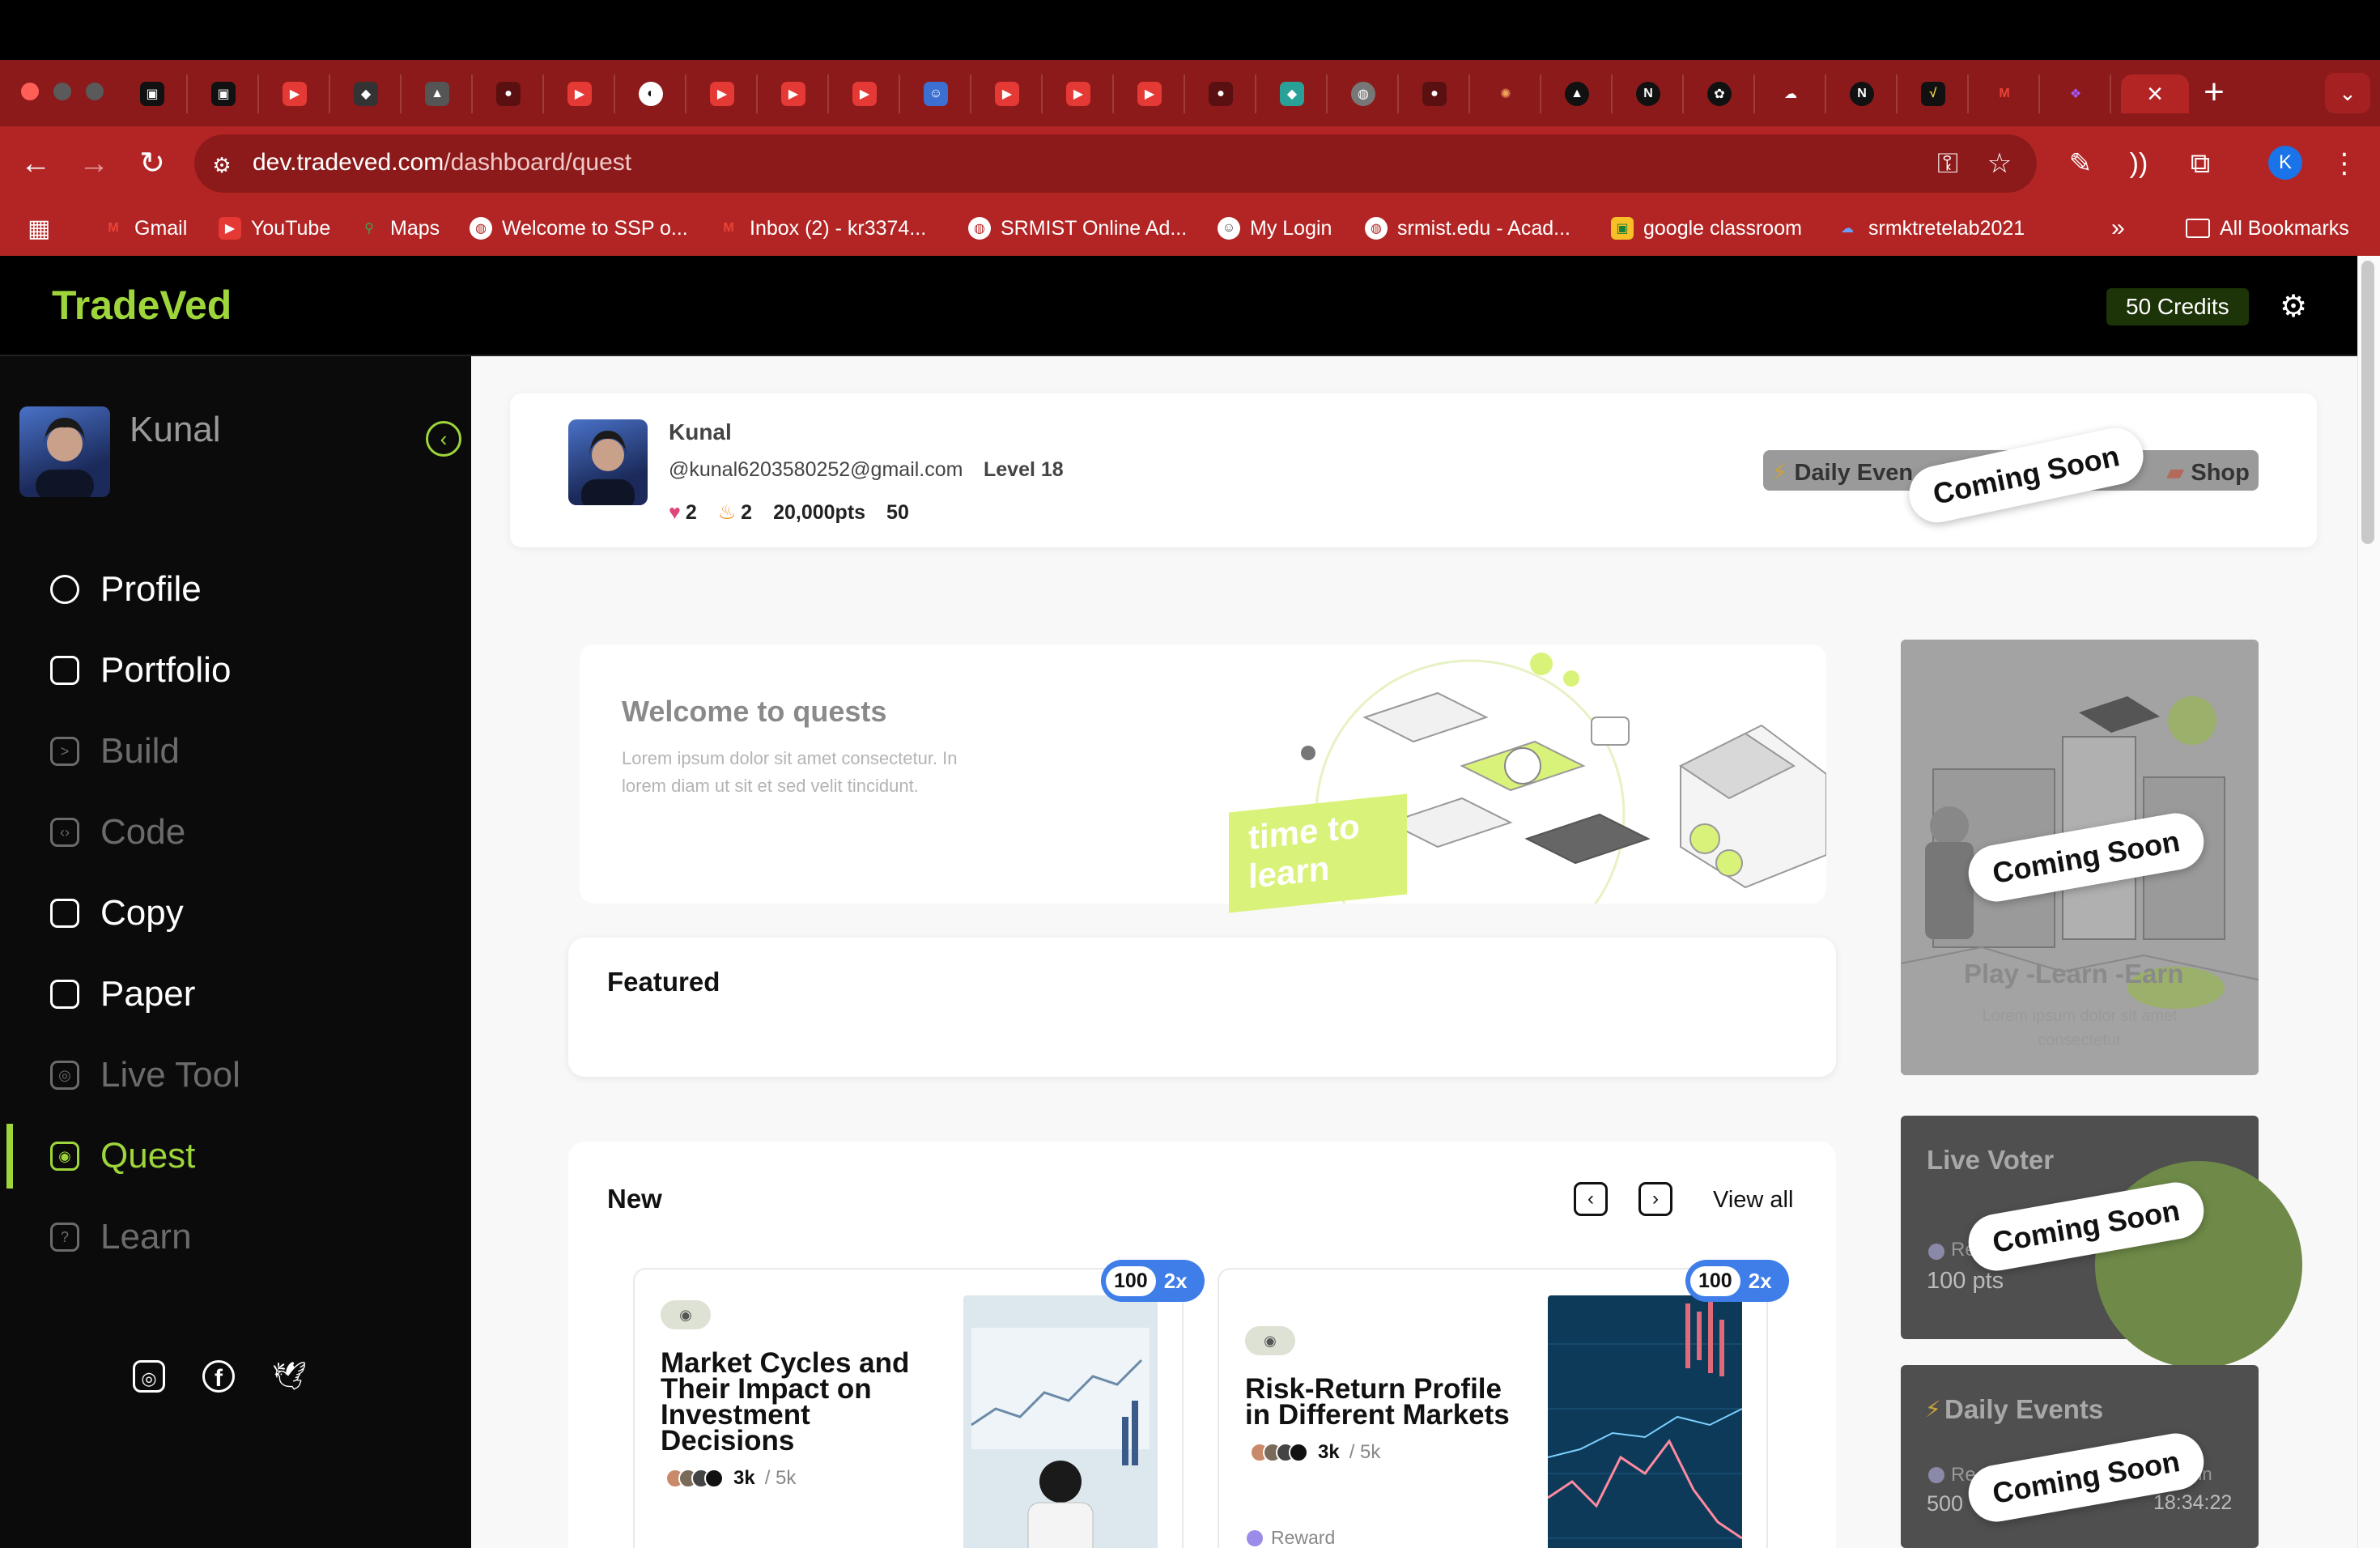 This screenshot has height=1548, width=2380. What do you see at coordinates (2118, 228) in the screenshot?
I see `more-bookmarks-button: »` at bounding box center [2118, 228].